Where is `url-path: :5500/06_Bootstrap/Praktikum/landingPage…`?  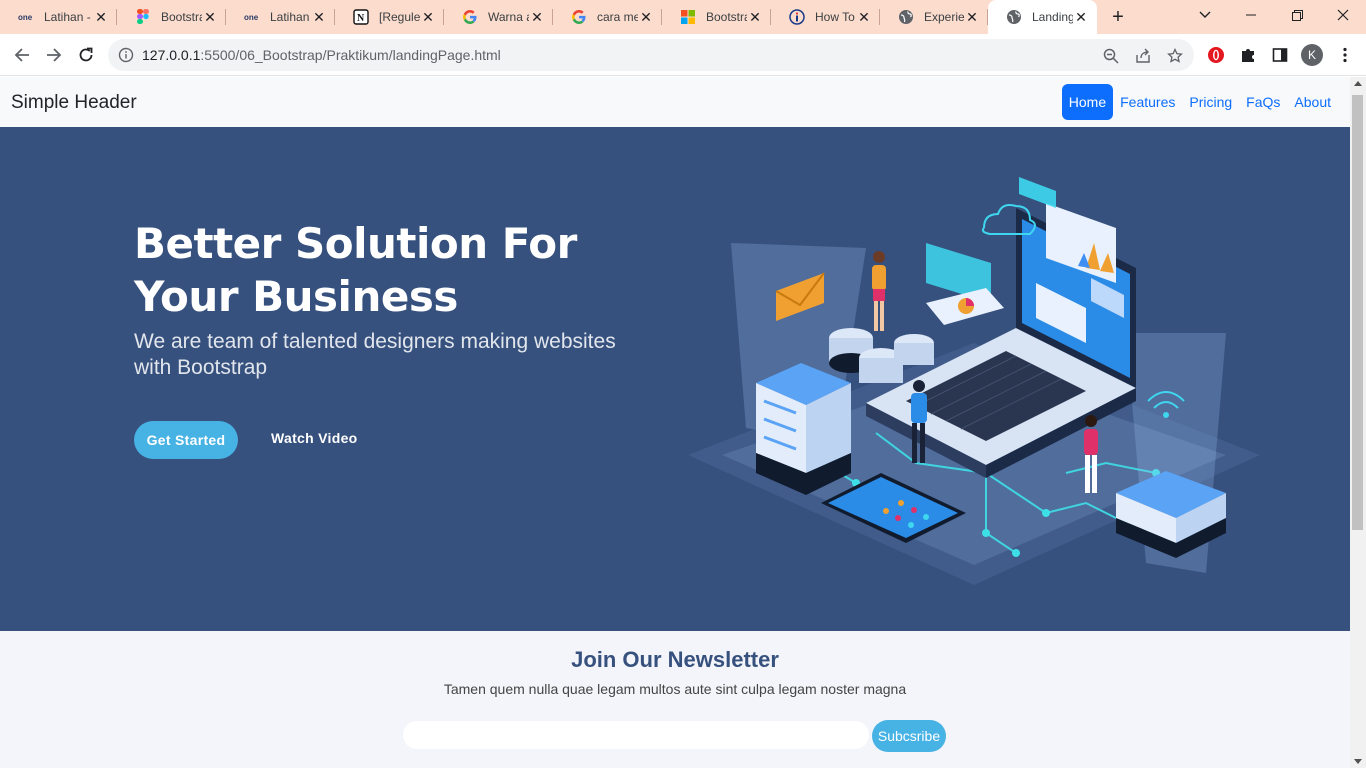
url-path: :5500/06_Bootstrap/Praktikum/landingPage… is located at coordinates (350, 55).